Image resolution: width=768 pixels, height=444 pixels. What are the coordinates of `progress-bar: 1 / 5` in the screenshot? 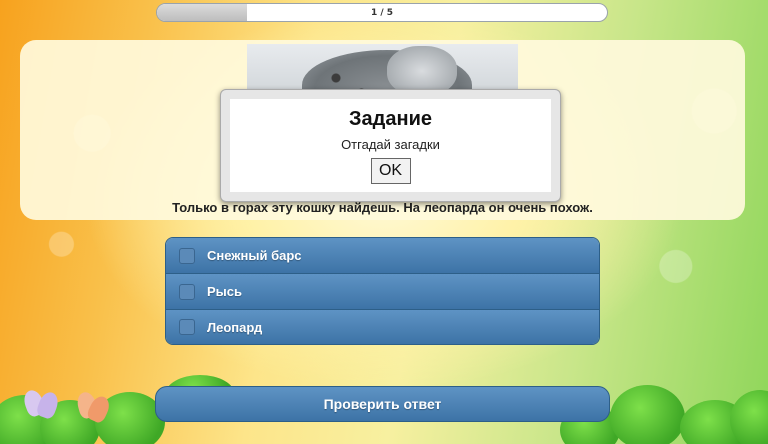 It's located at (382, 12).